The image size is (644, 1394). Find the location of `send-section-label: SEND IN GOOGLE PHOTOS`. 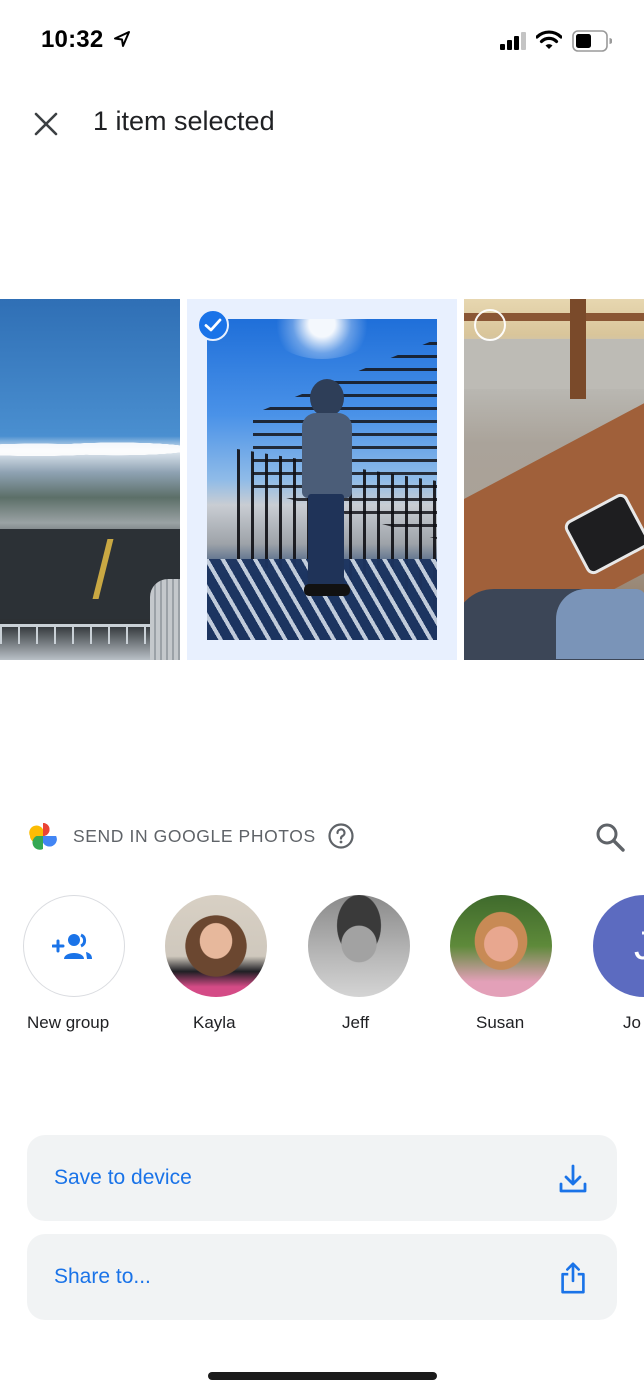

send-section-label: SEND IN GOOGLE PHOTOS is located at coordinates (194, 836).